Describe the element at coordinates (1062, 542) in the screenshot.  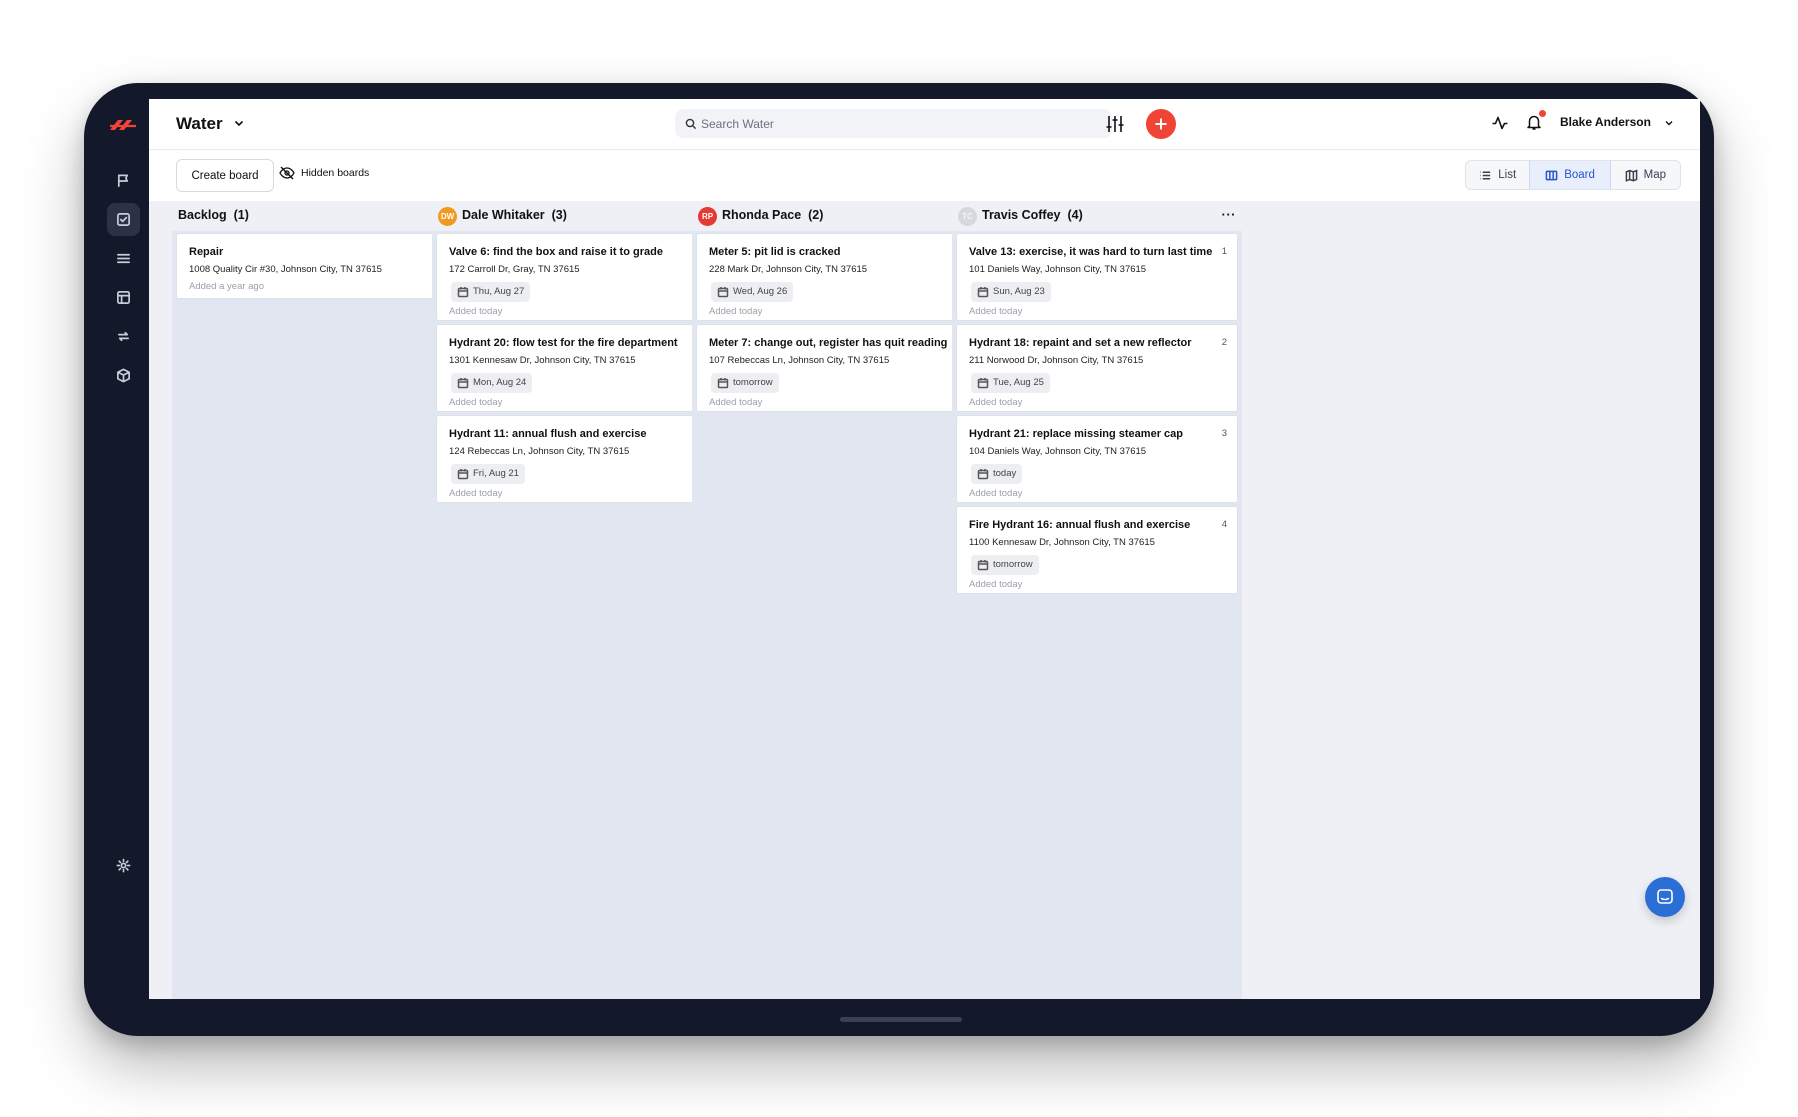
I see `card-address: 1100 Kennesaw Dr, Johnson City, TN 37615` at that location.